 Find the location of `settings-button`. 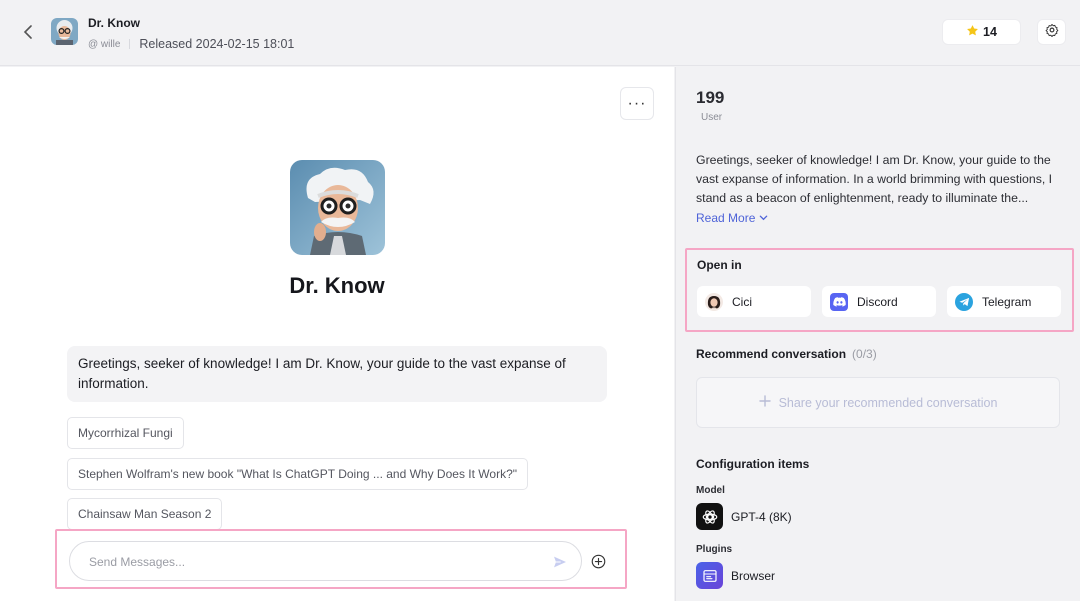

settings-button is located at coordinates (1051, 32).